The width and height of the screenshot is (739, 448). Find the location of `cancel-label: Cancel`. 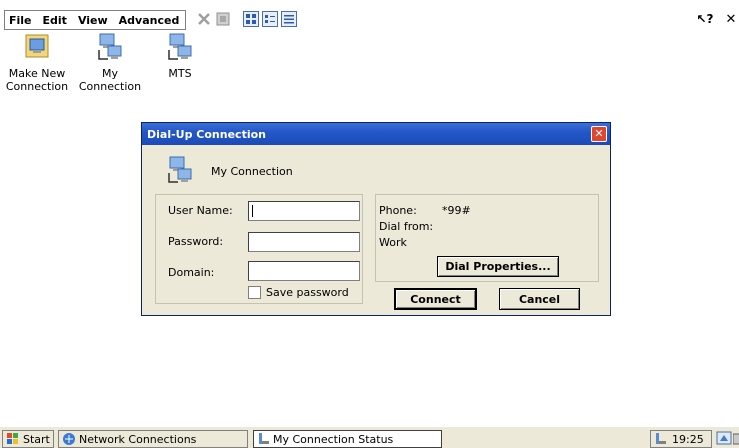

cancel-label: Cancel is located at coordinates (539, 299).